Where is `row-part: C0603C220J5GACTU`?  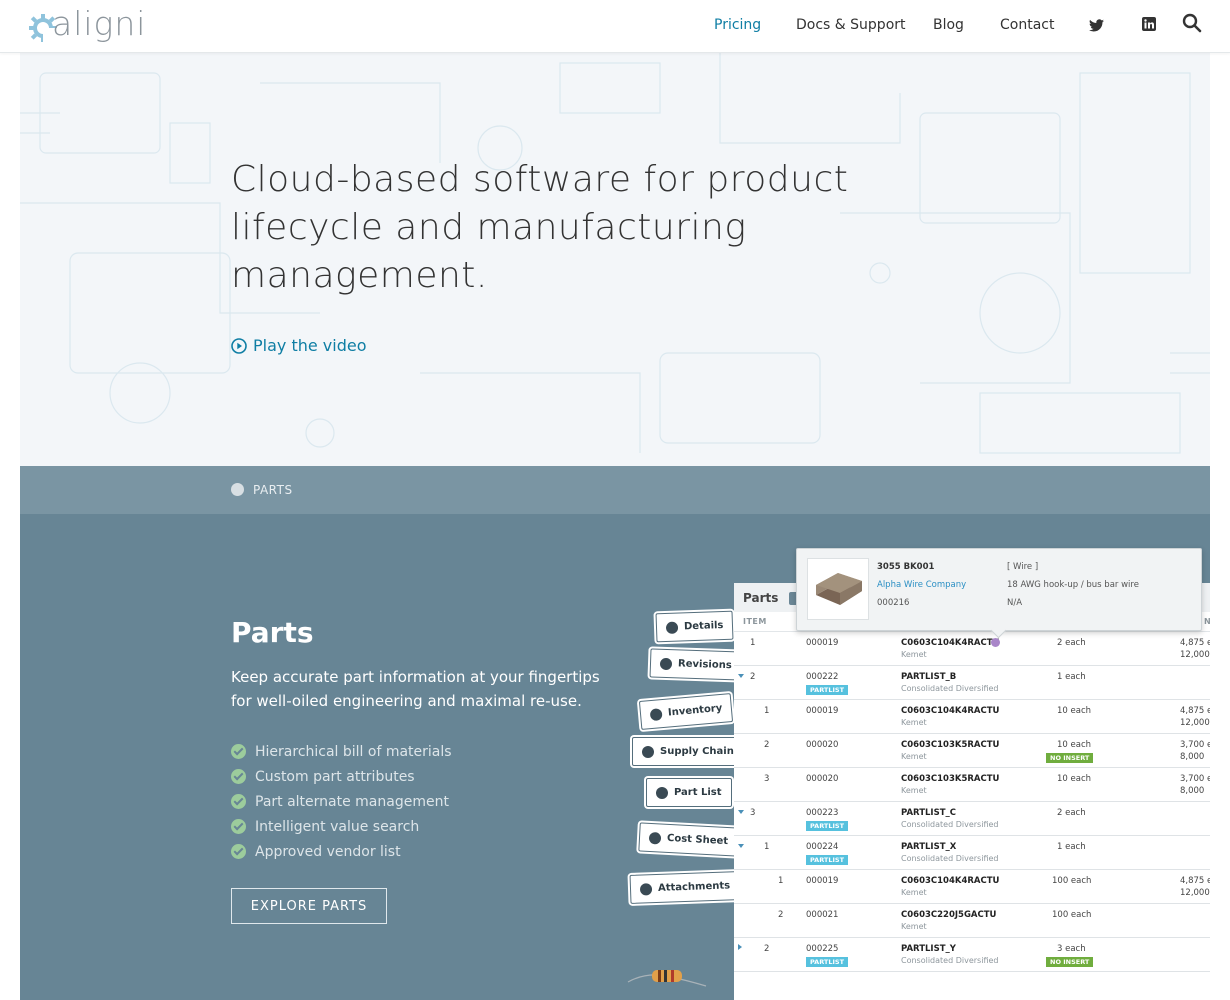
row-part: C0603C220J5GACTU is located at coordinates (948, 915).